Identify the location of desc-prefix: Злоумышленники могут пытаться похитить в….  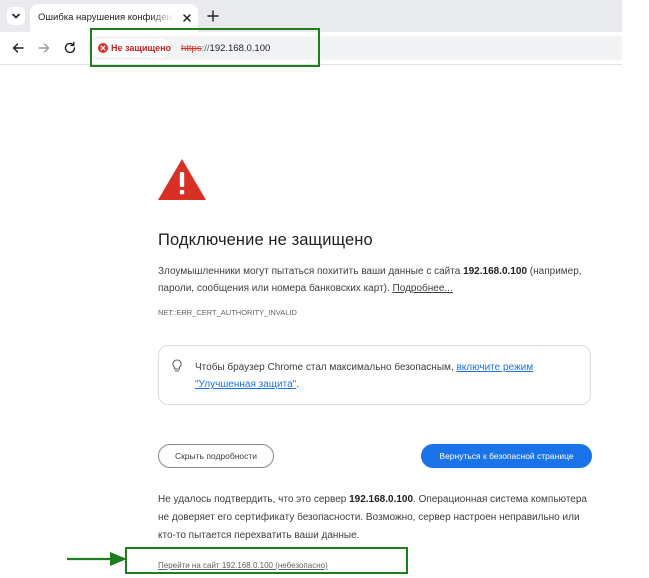
(309, 271).